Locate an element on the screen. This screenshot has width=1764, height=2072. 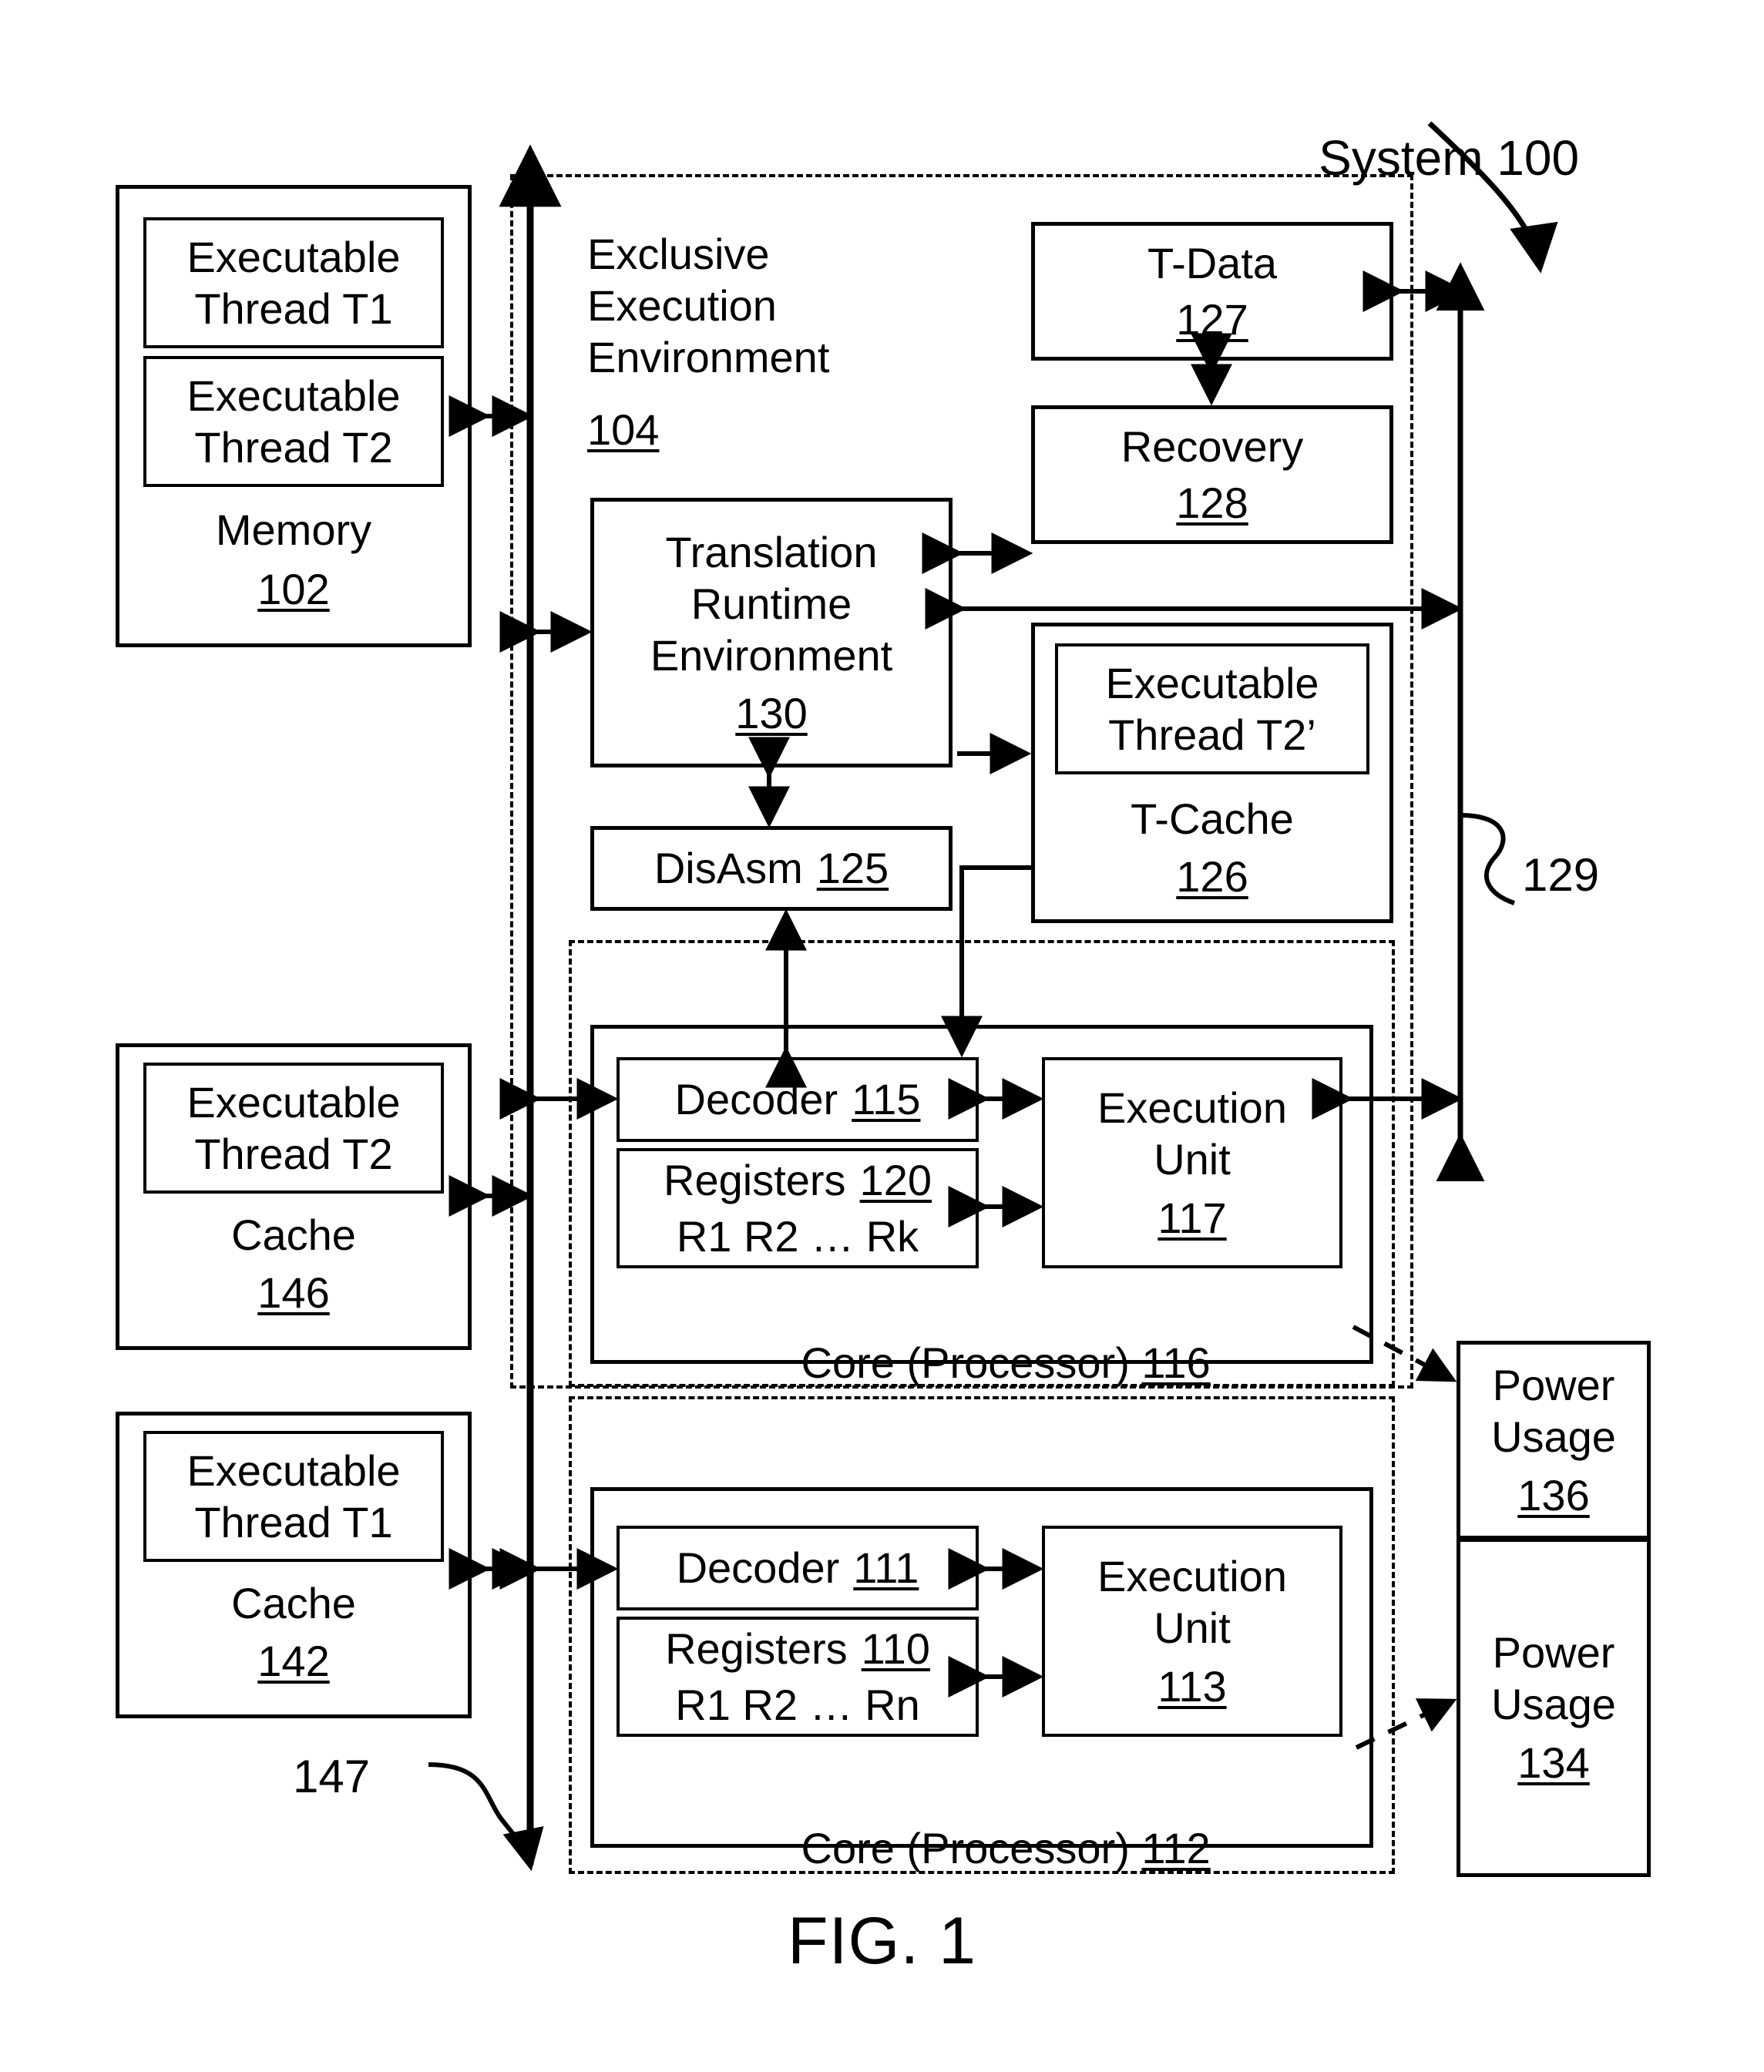
registers-120-block: Registers 120 R1 R2 … Rk is located at coordinates (798, 1208).